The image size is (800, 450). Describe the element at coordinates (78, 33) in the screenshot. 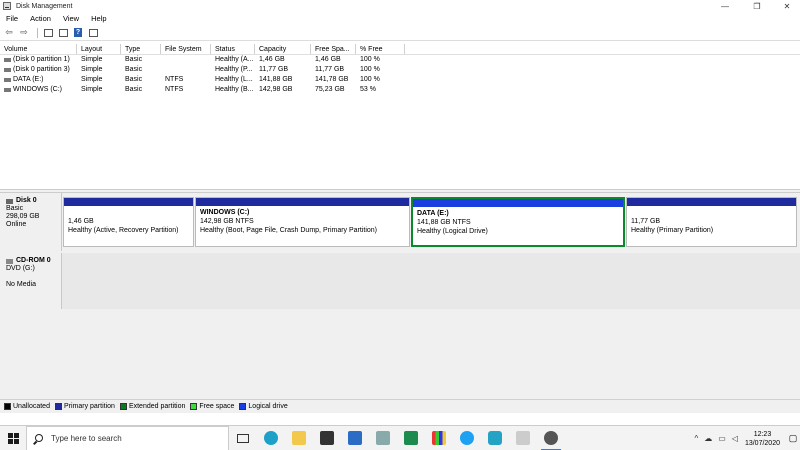

I see `help-icon: ?` at that location.